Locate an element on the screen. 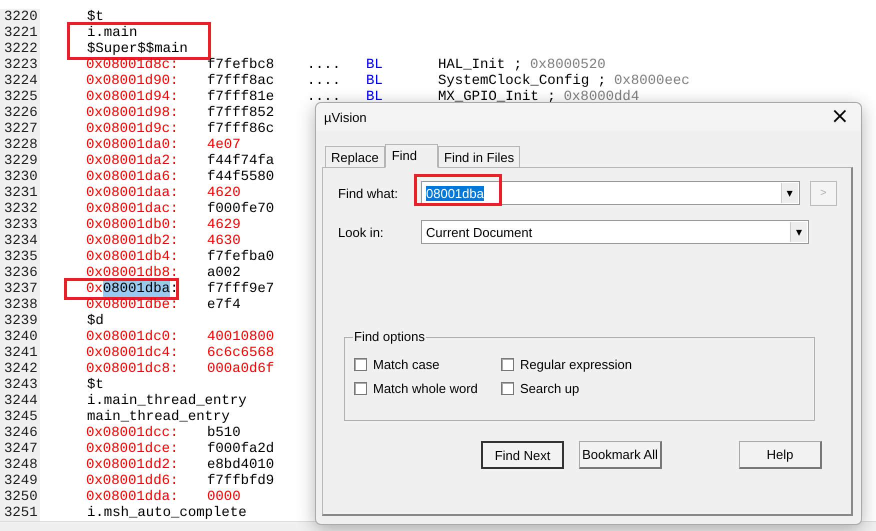  address: 0x08001dda: is located at coordinates (133, 497).